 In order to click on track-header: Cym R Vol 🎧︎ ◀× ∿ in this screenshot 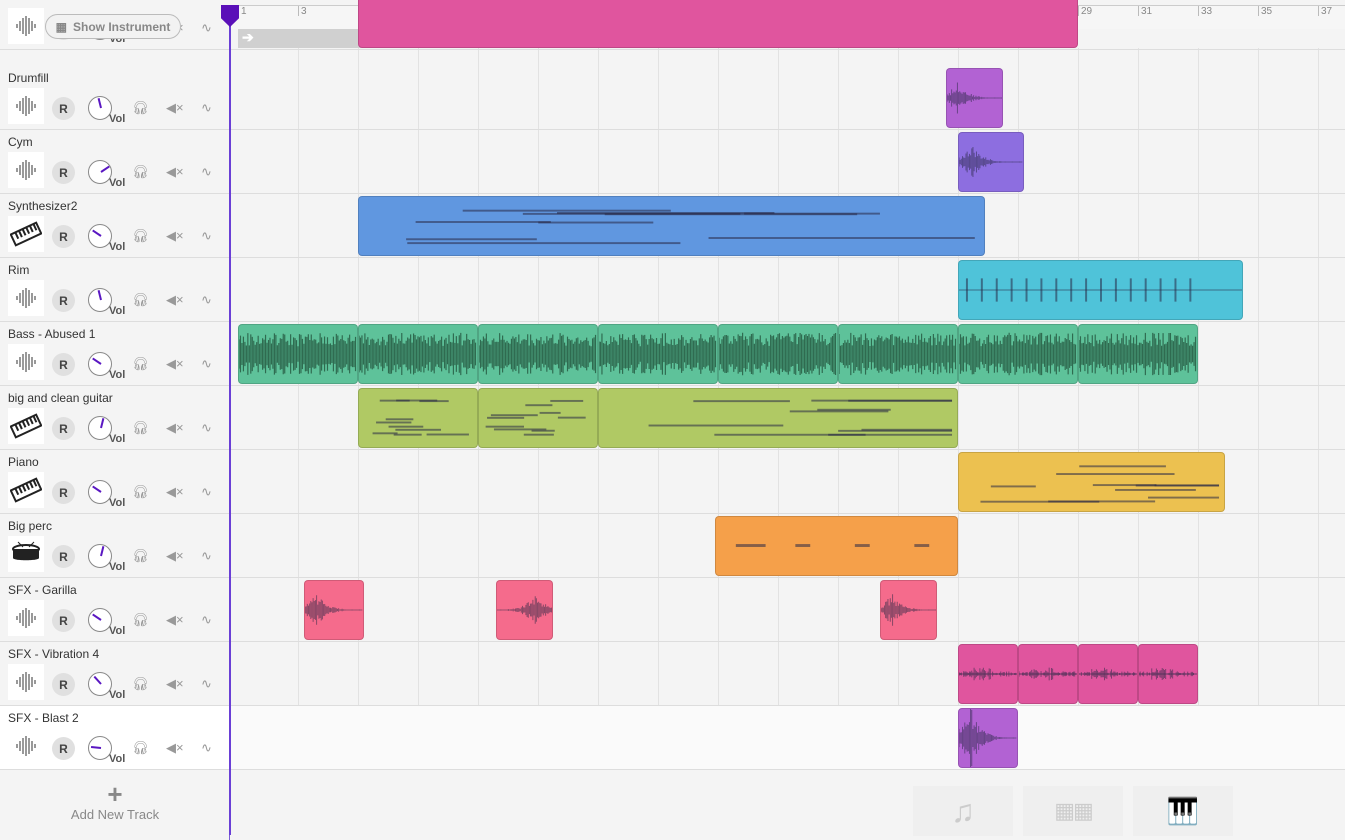, I will do `click(115, 162)`.